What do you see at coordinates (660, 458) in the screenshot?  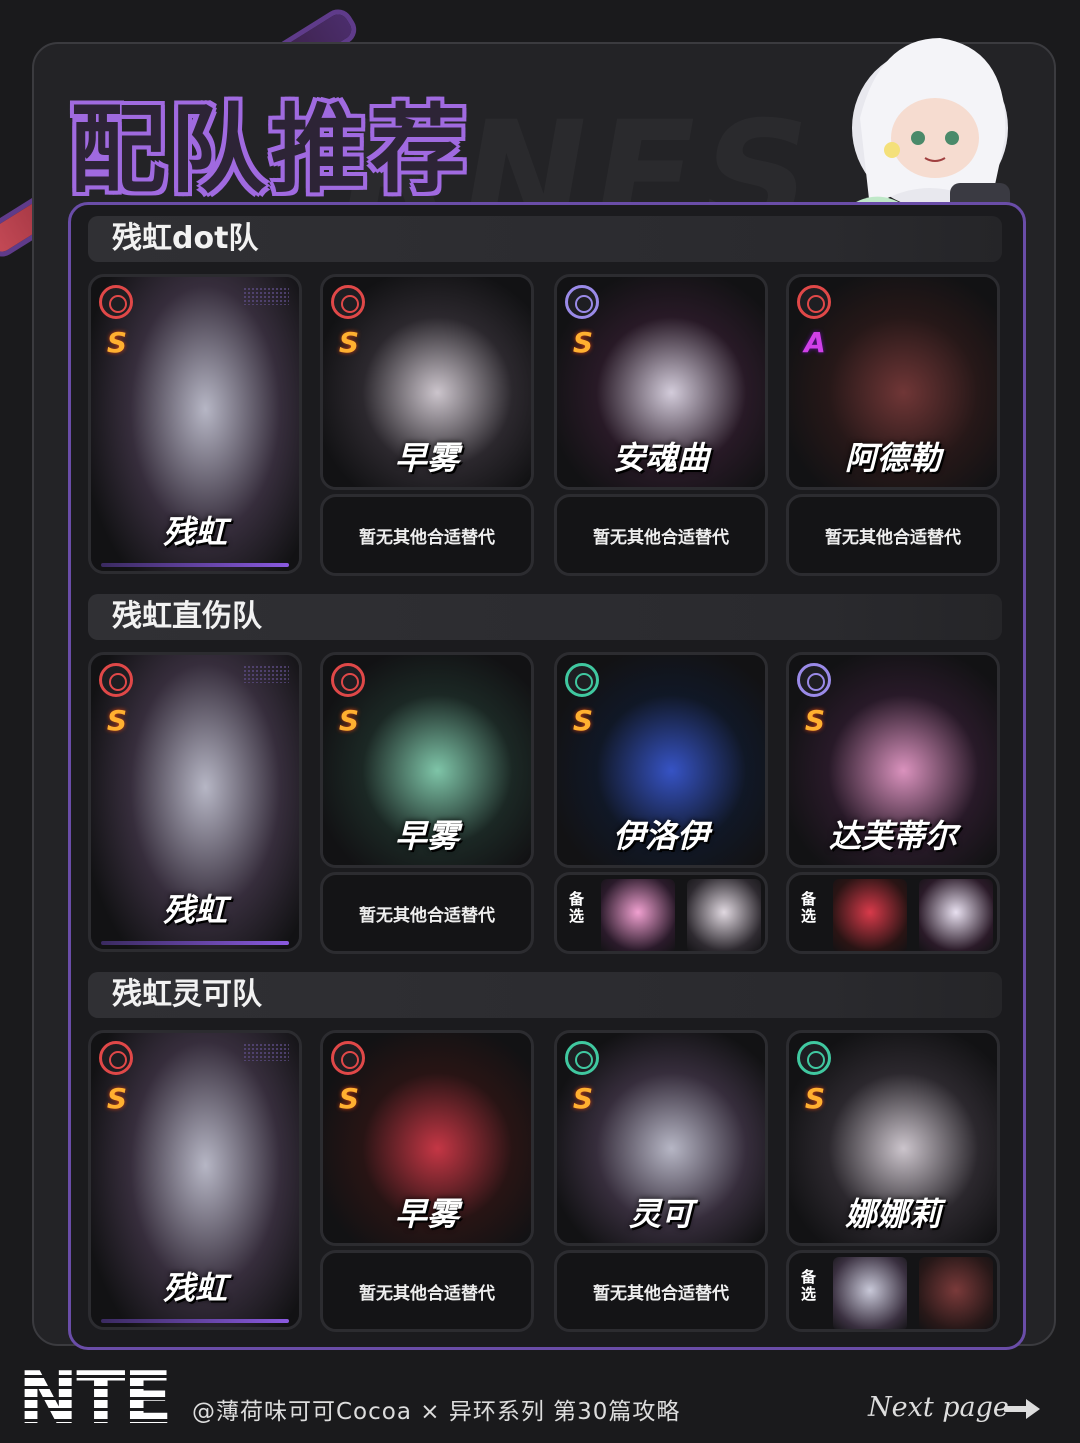 I see `character-name: 安魂曲` at bounding box center [660, 458].